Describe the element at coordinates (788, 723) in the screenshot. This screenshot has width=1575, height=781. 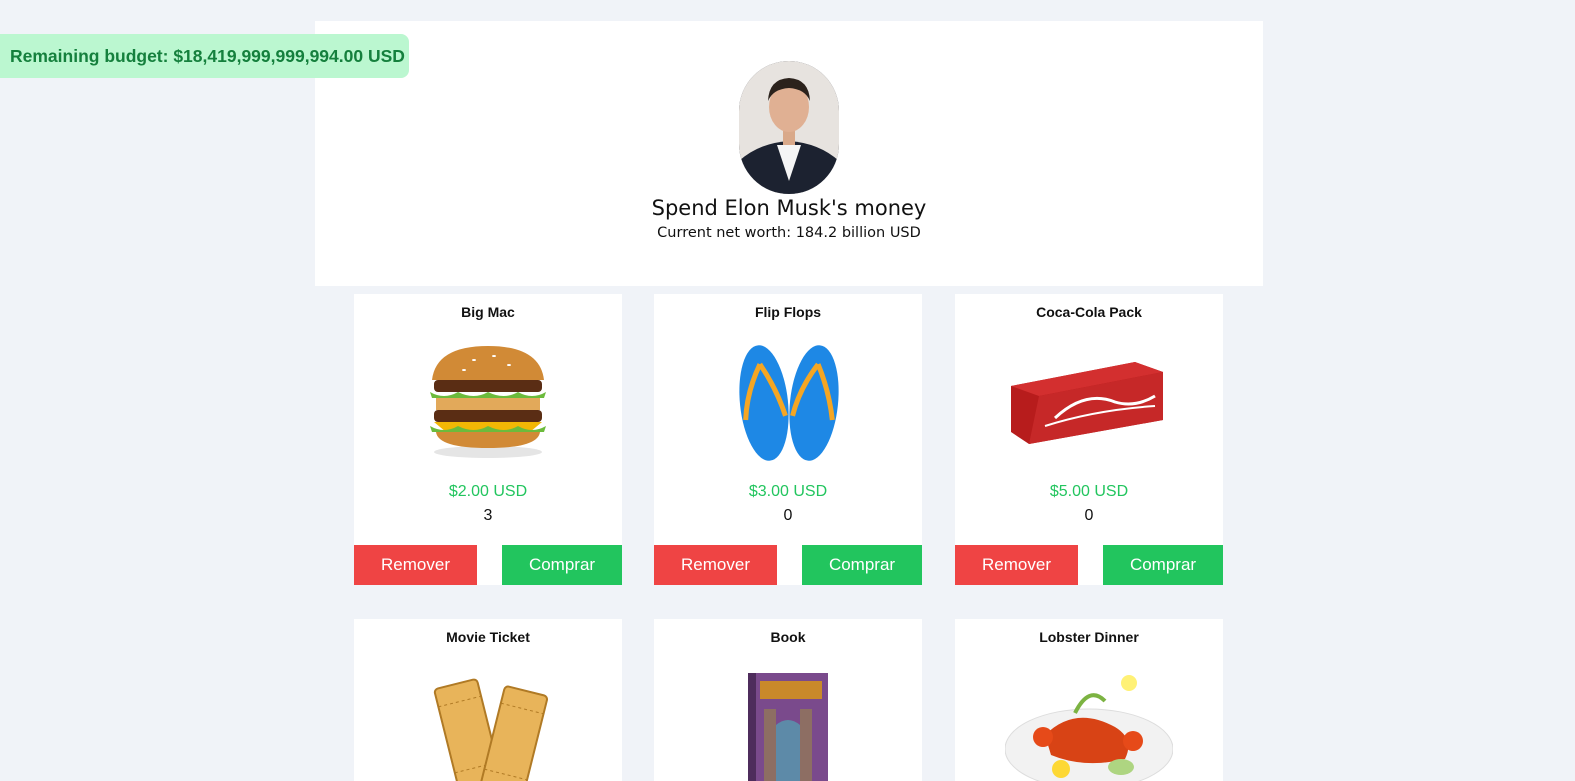
I see `book-icon` at that location.